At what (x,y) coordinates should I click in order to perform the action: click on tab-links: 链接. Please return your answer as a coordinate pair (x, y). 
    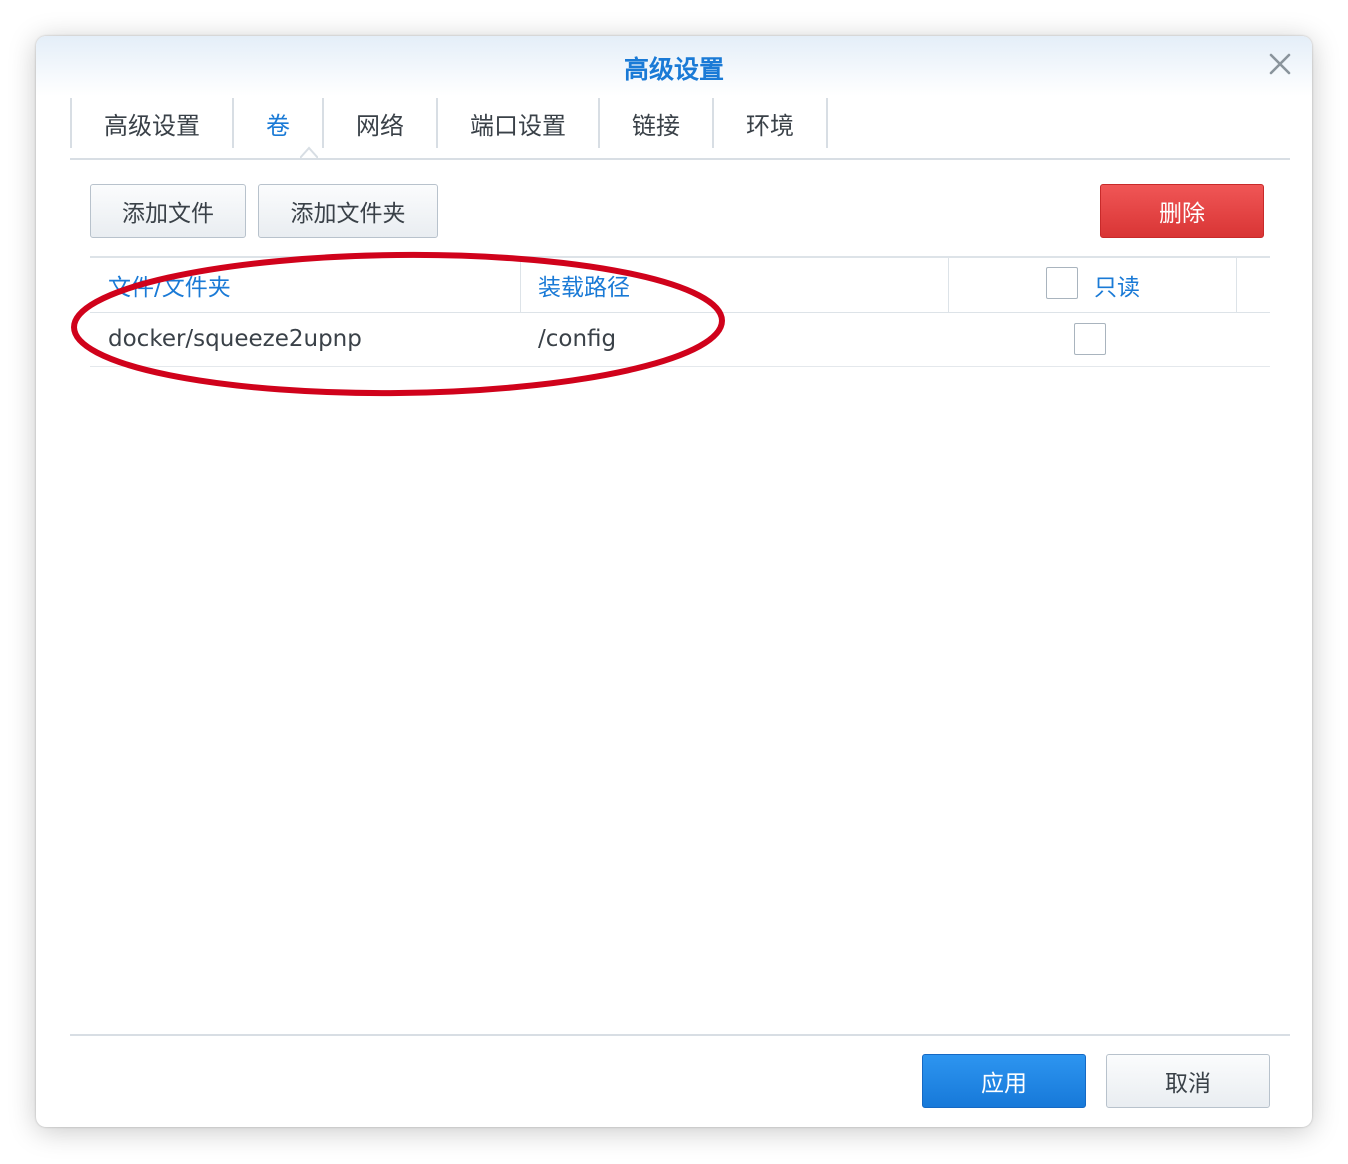
    Looking at the image, I should click on (655, 123).